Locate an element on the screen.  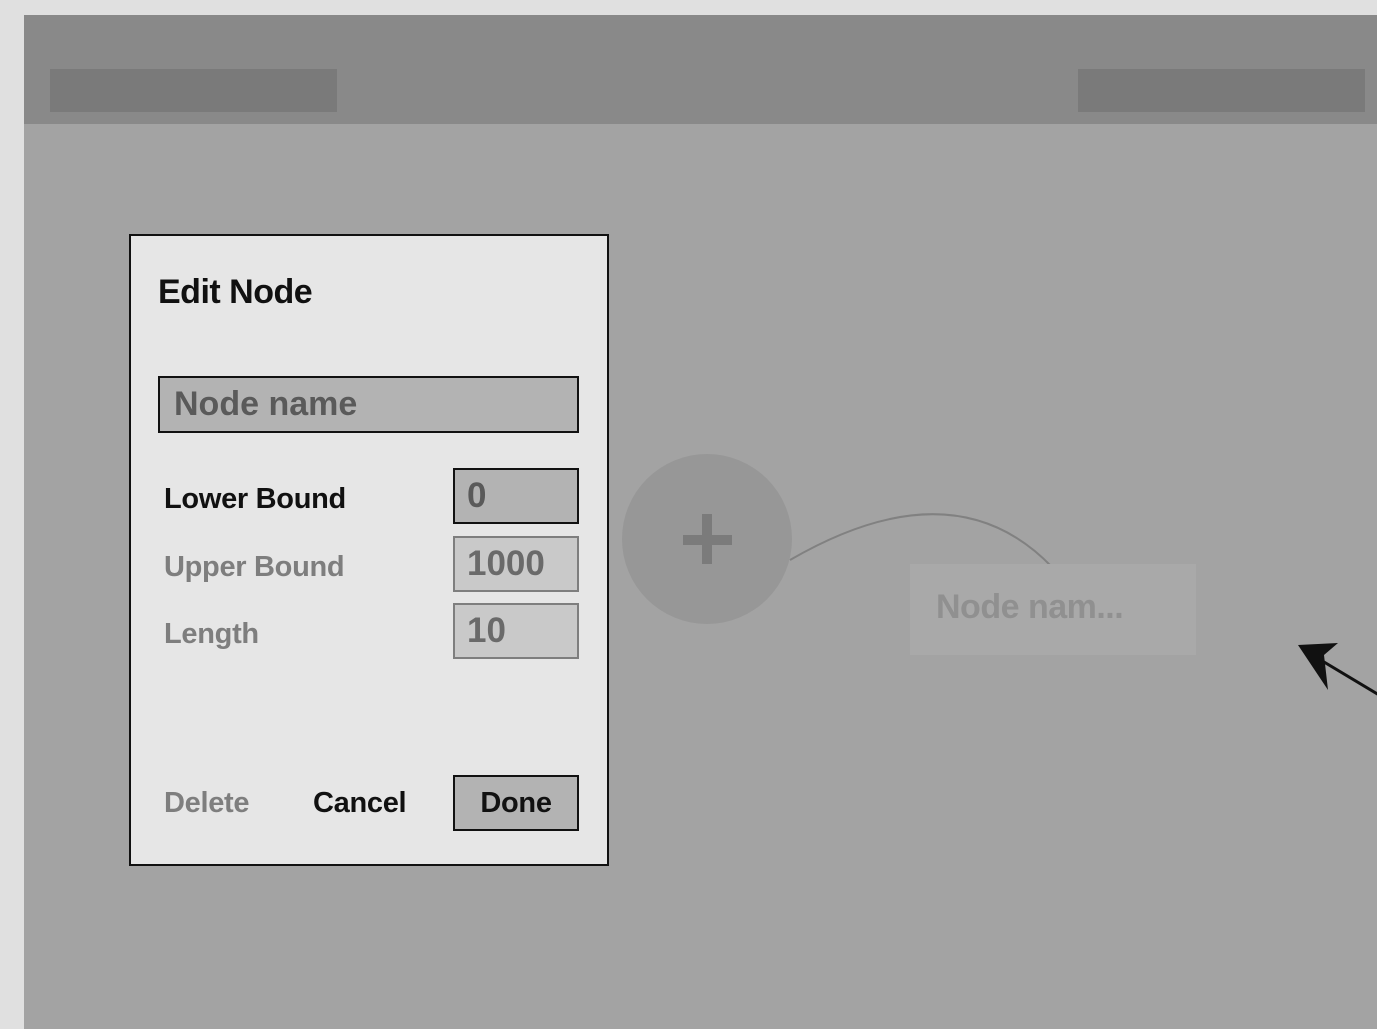
delete-button: Delete is located at coordinates (207, 803).